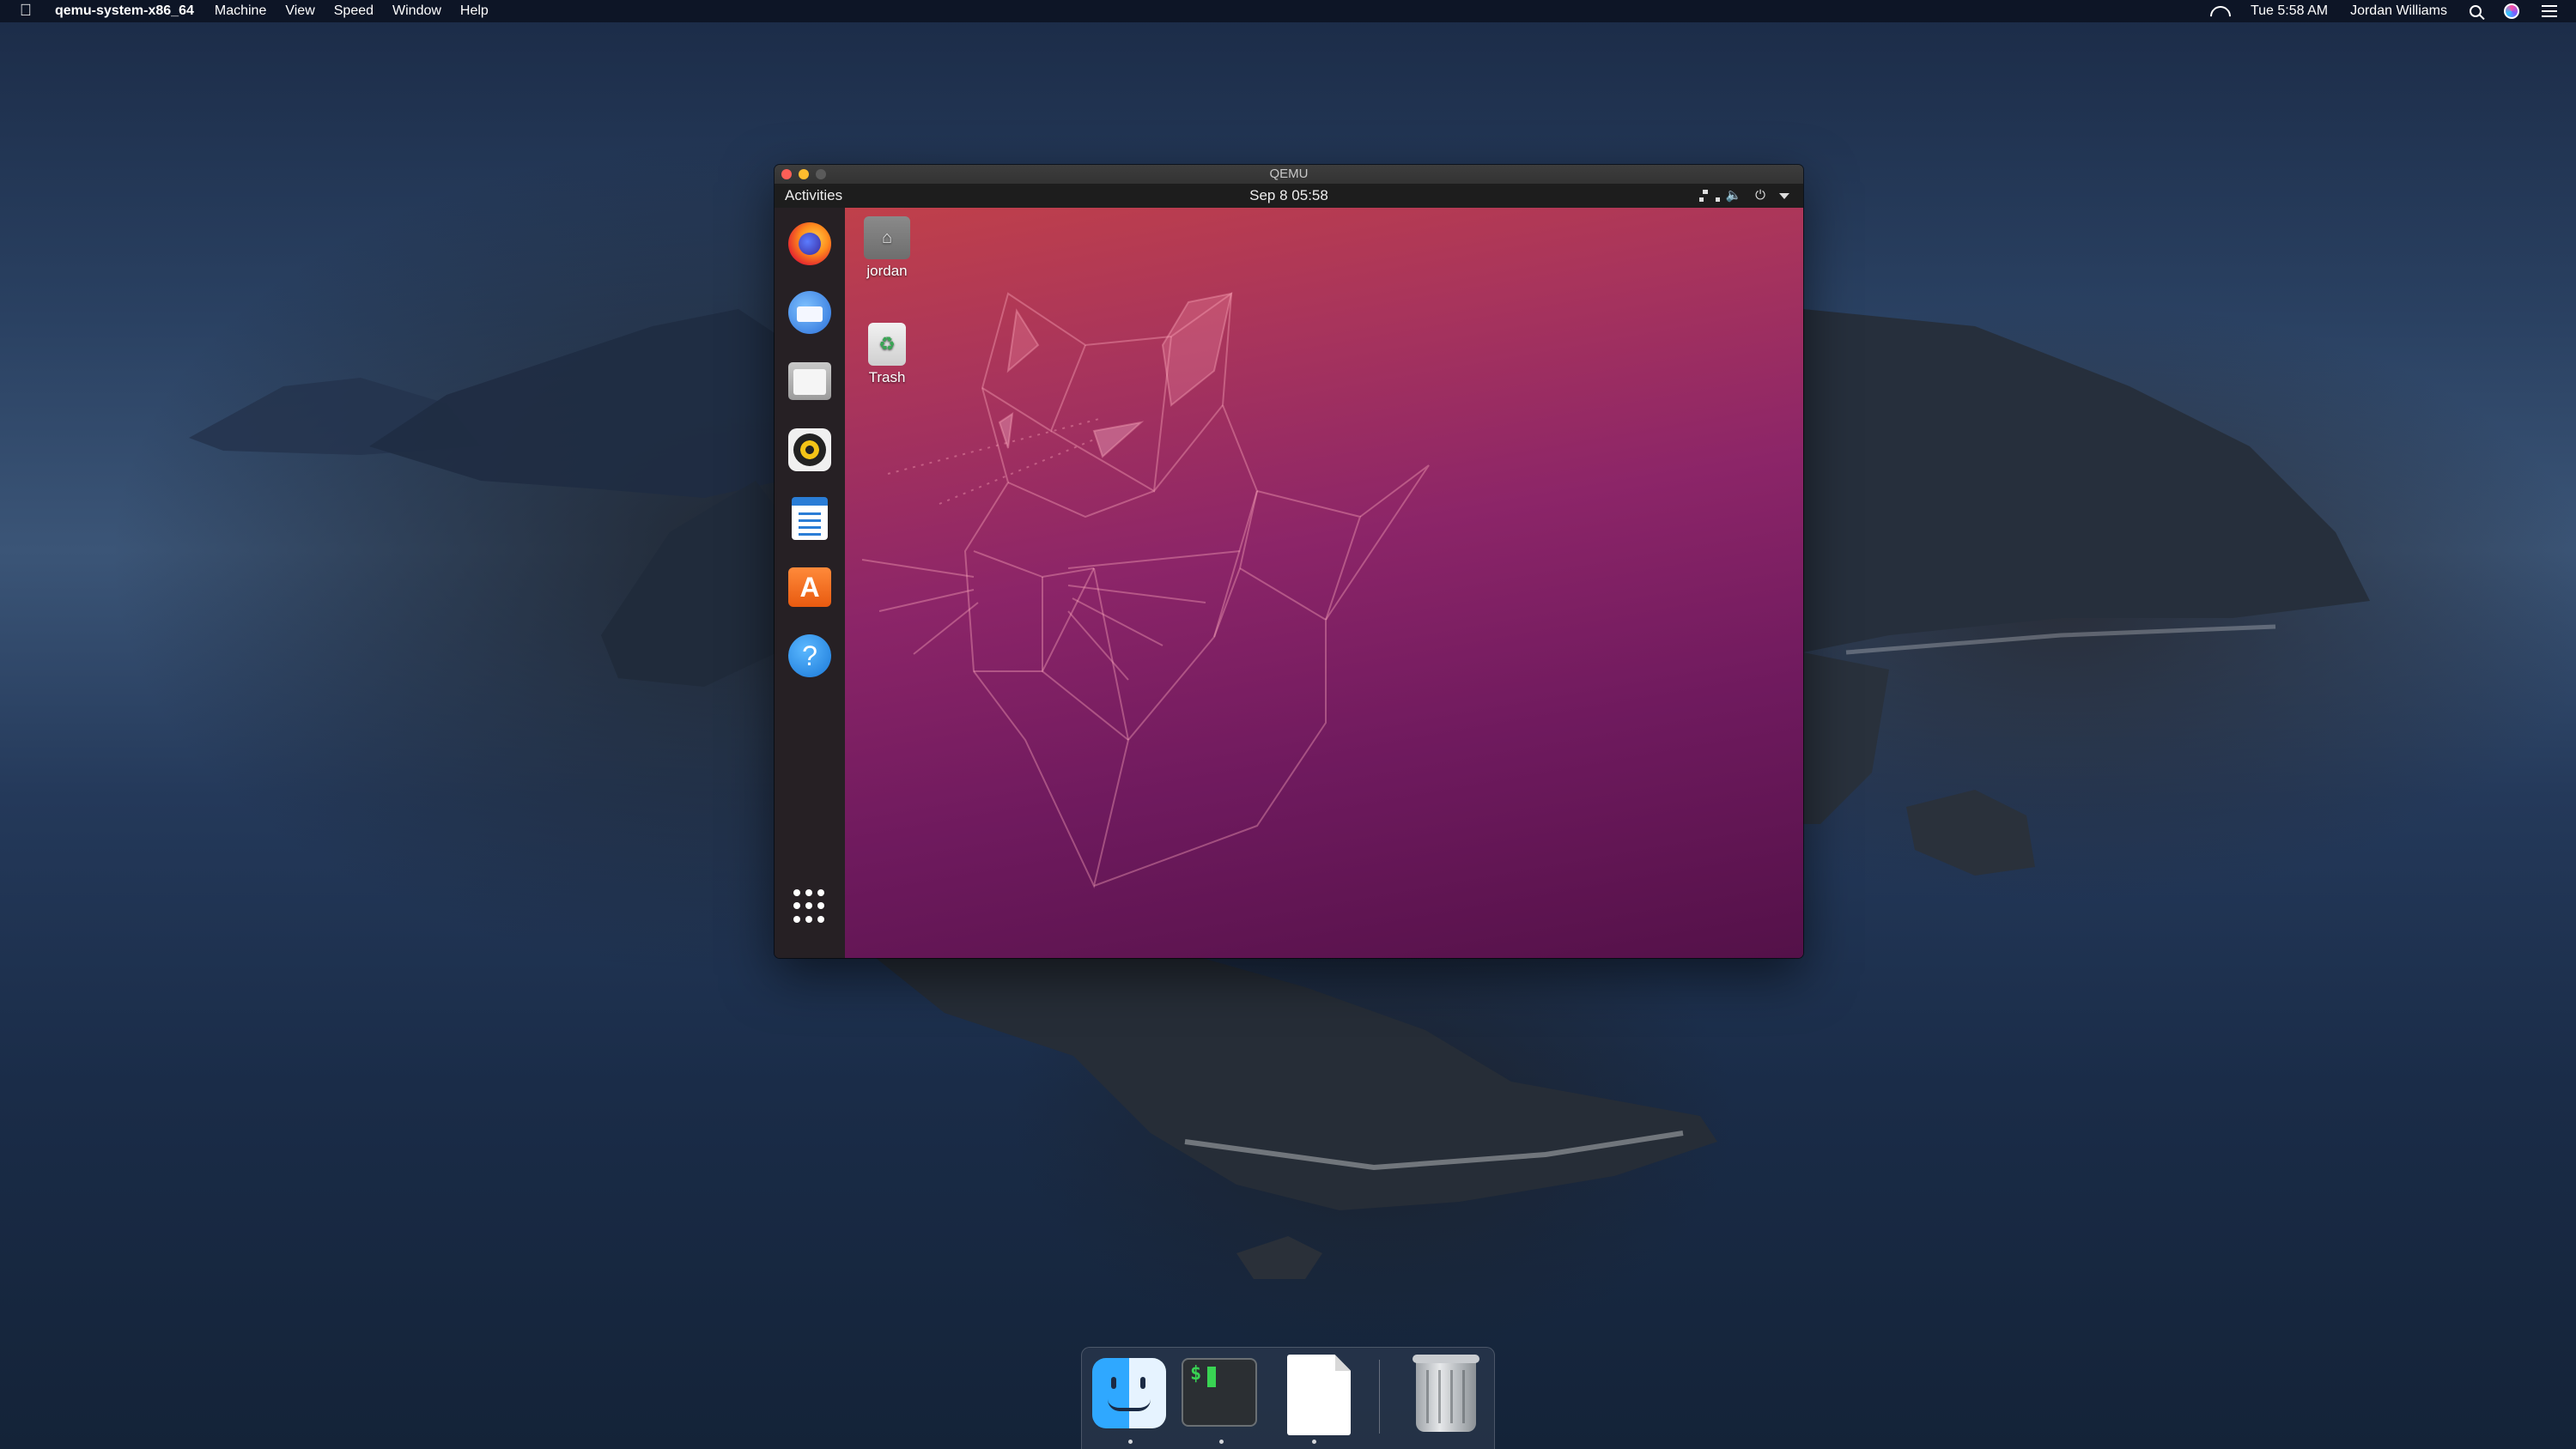 Image resolution: width=2576 pixels, height=1449 pixels. What do you see at coordinates (2218, 11) in the screenshot?
I see `wifi-icon` at bounding box center [2218, 11].